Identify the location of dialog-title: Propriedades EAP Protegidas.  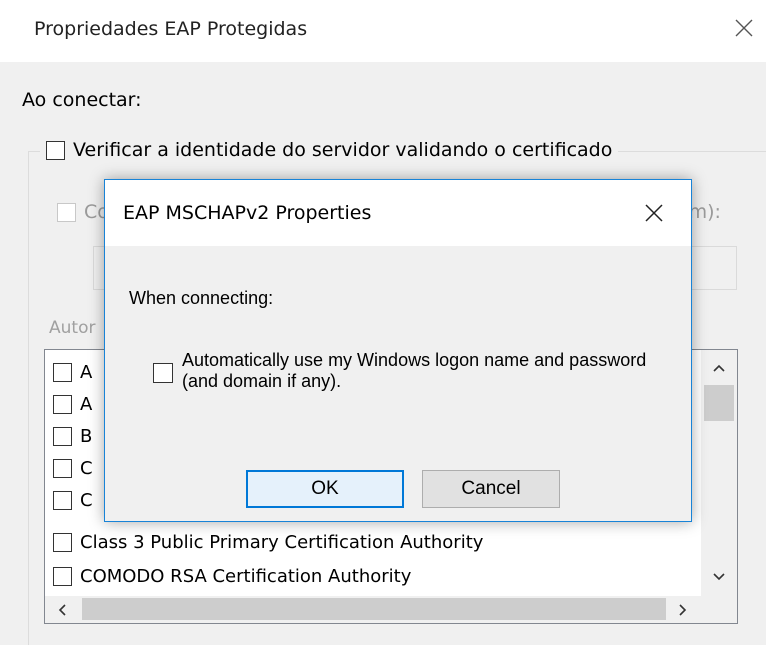
(171, 29).